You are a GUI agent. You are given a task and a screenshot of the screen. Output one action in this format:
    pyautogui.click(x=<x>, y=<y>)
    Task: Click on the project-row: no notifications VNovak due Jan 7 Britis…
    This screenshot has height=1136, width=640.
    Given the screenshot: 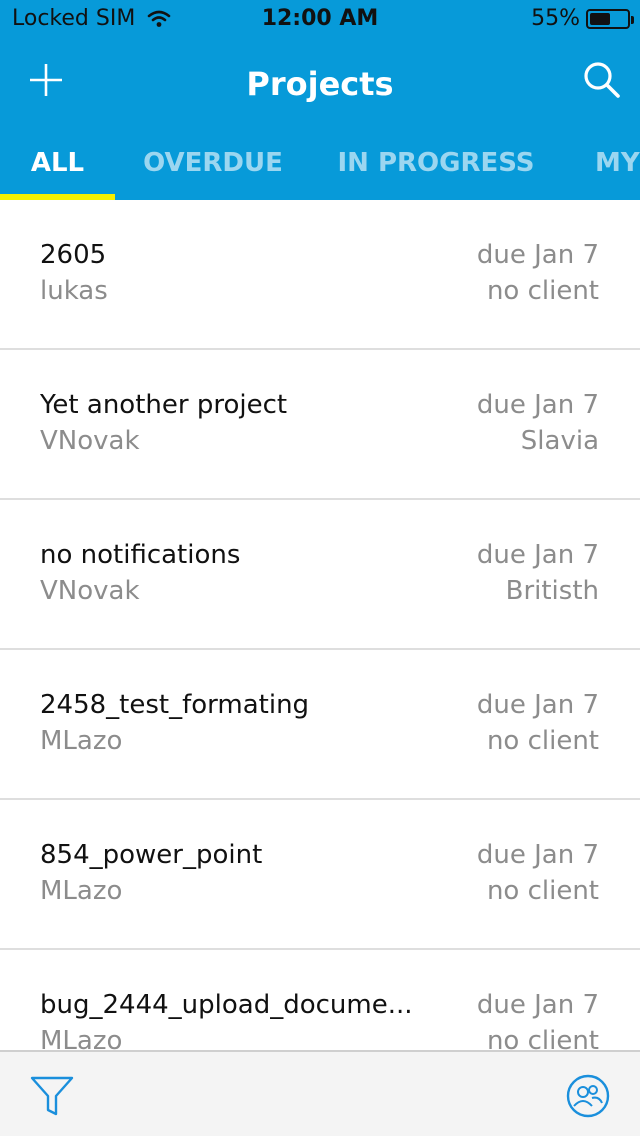 What is the action you would take?
    pyautogui.click(x=320, y=575)
    